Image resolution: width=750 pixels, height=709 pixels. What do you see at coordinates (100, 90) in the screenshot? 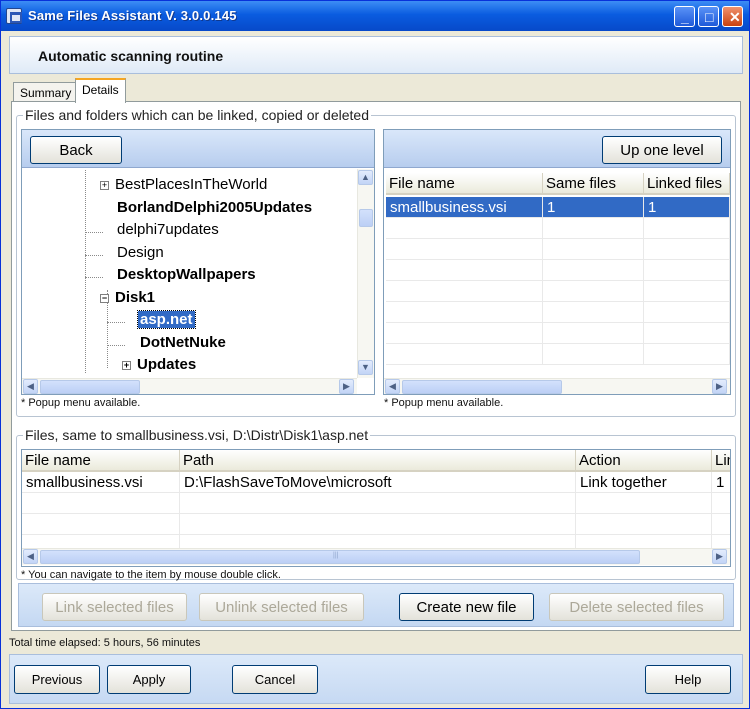
I see `tab-details: Details` at bounding box center [100, 90].